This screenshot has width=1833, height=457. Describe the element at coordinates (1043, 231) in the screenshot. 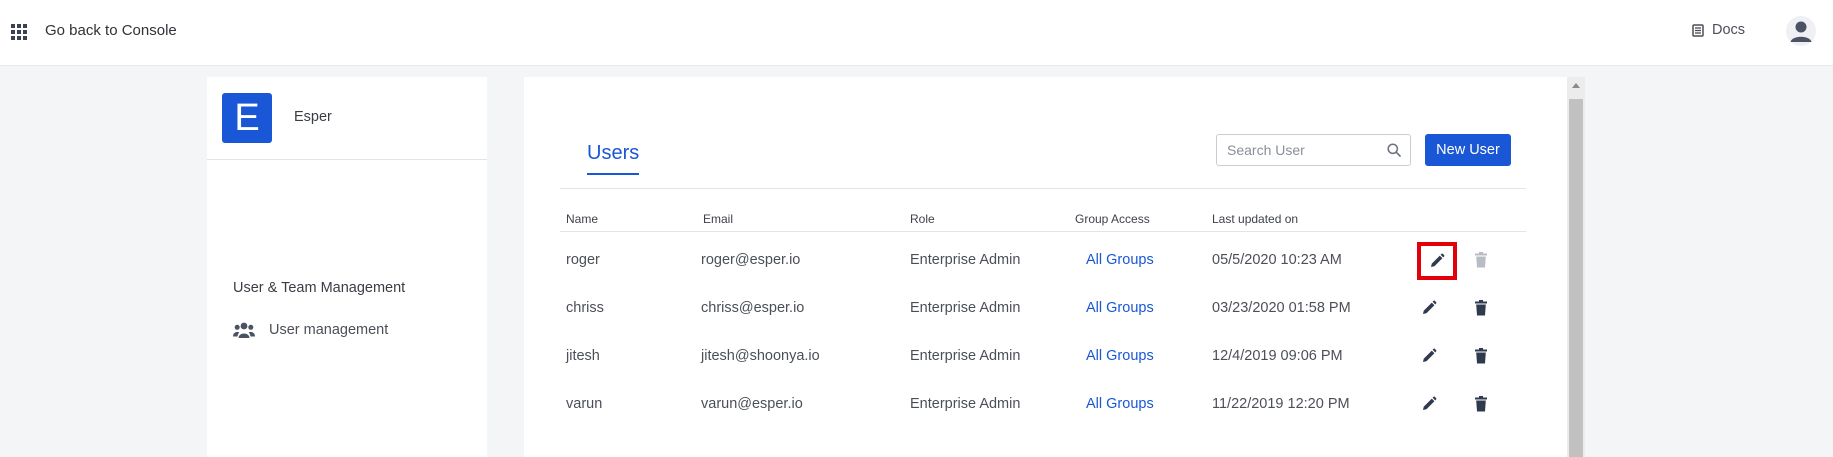

I see `table-header-divider` at that location.